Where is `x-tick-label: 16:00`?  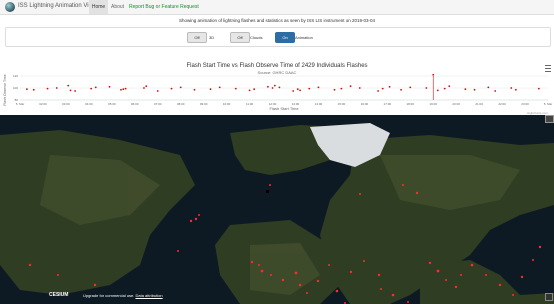 x-tick-label: 16:00 is located at coordinates (365, 104).